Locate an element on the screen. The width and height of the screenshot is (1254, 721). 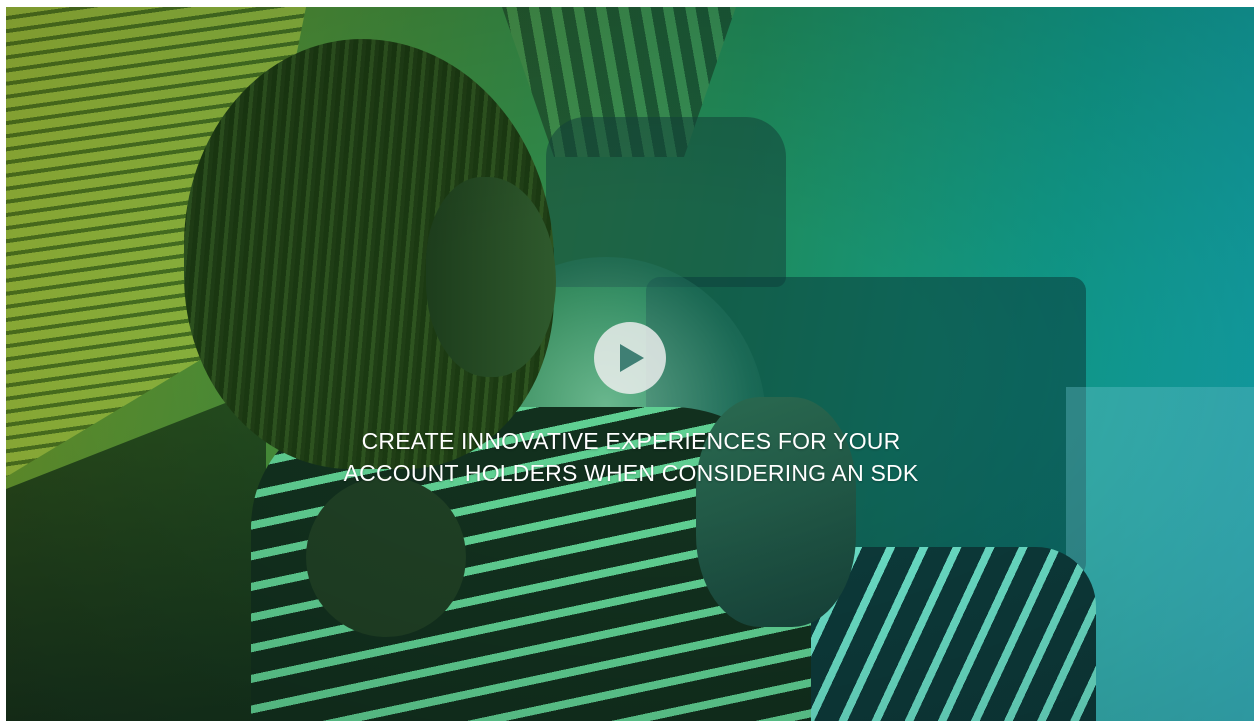
play-icon is located at coordinates (632, 358).